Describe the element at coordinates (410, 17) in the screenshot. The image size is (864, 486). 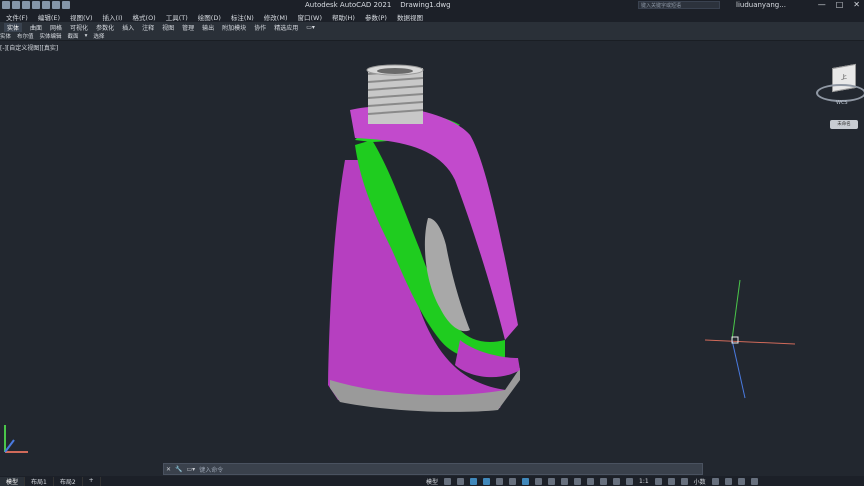
I see `menu-data-view: 数据视图` at that location.